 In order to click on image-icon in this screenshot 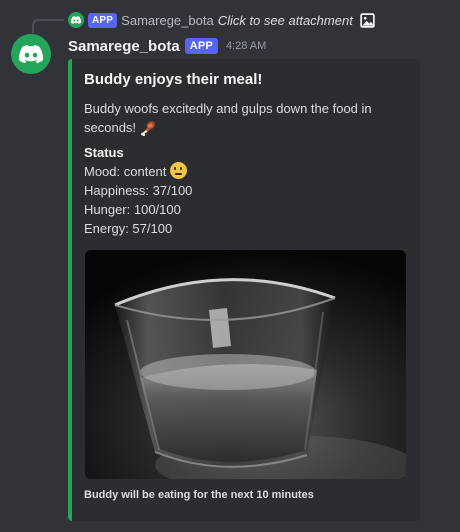, I will do `click(367, 20)`.